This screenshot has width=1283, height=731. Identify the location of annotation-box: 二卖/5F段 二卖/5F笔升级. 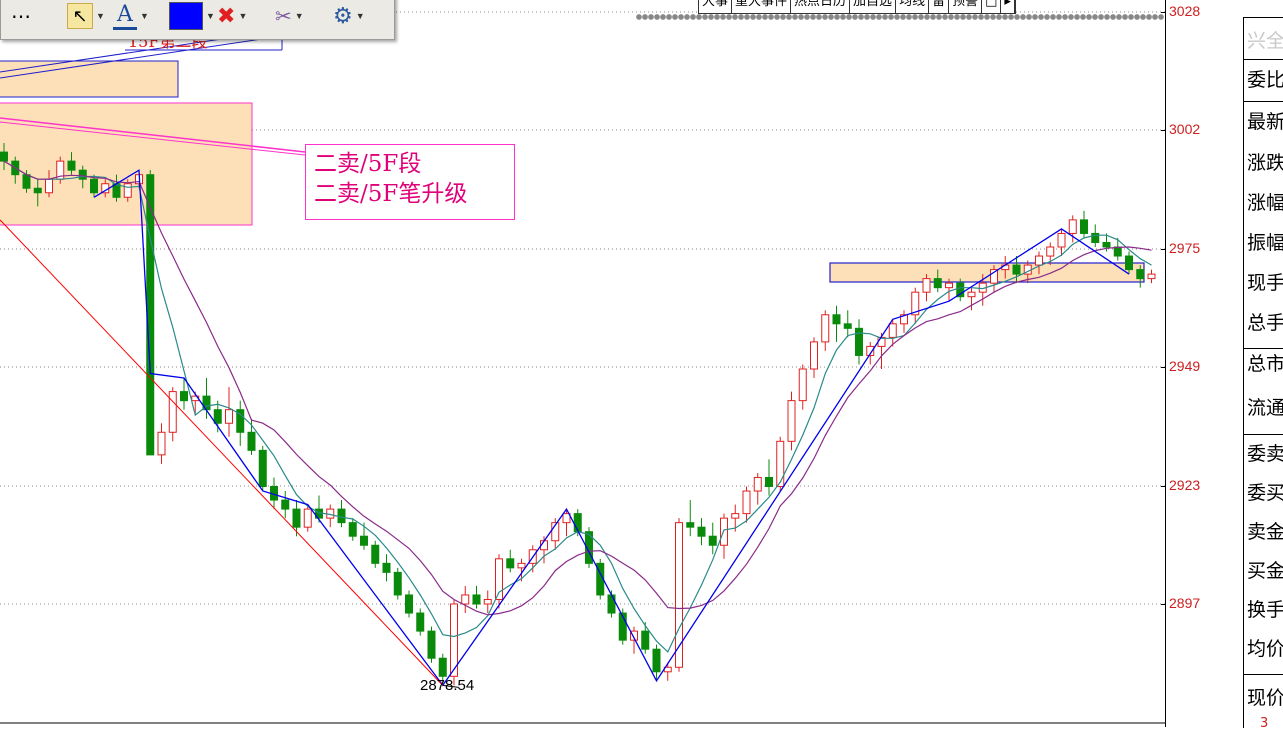
(410, 182).